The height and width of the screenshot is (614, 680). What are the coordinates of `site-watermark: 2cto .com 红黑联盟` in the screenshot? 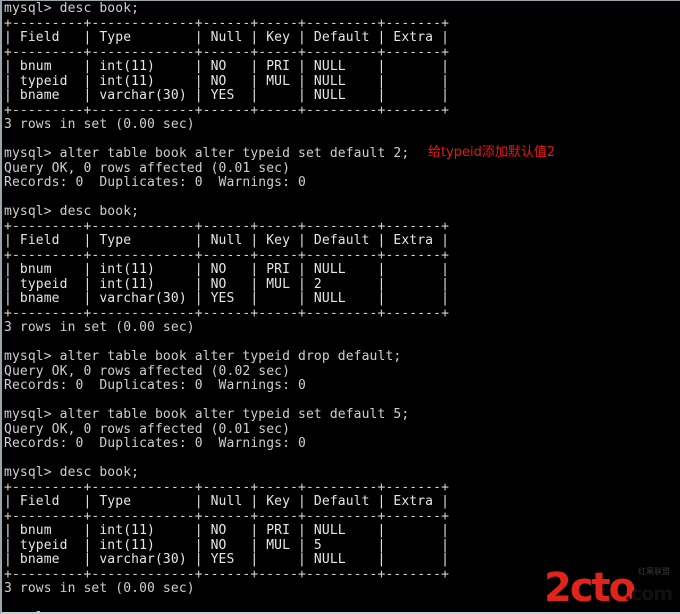 It's located at (608, 585).